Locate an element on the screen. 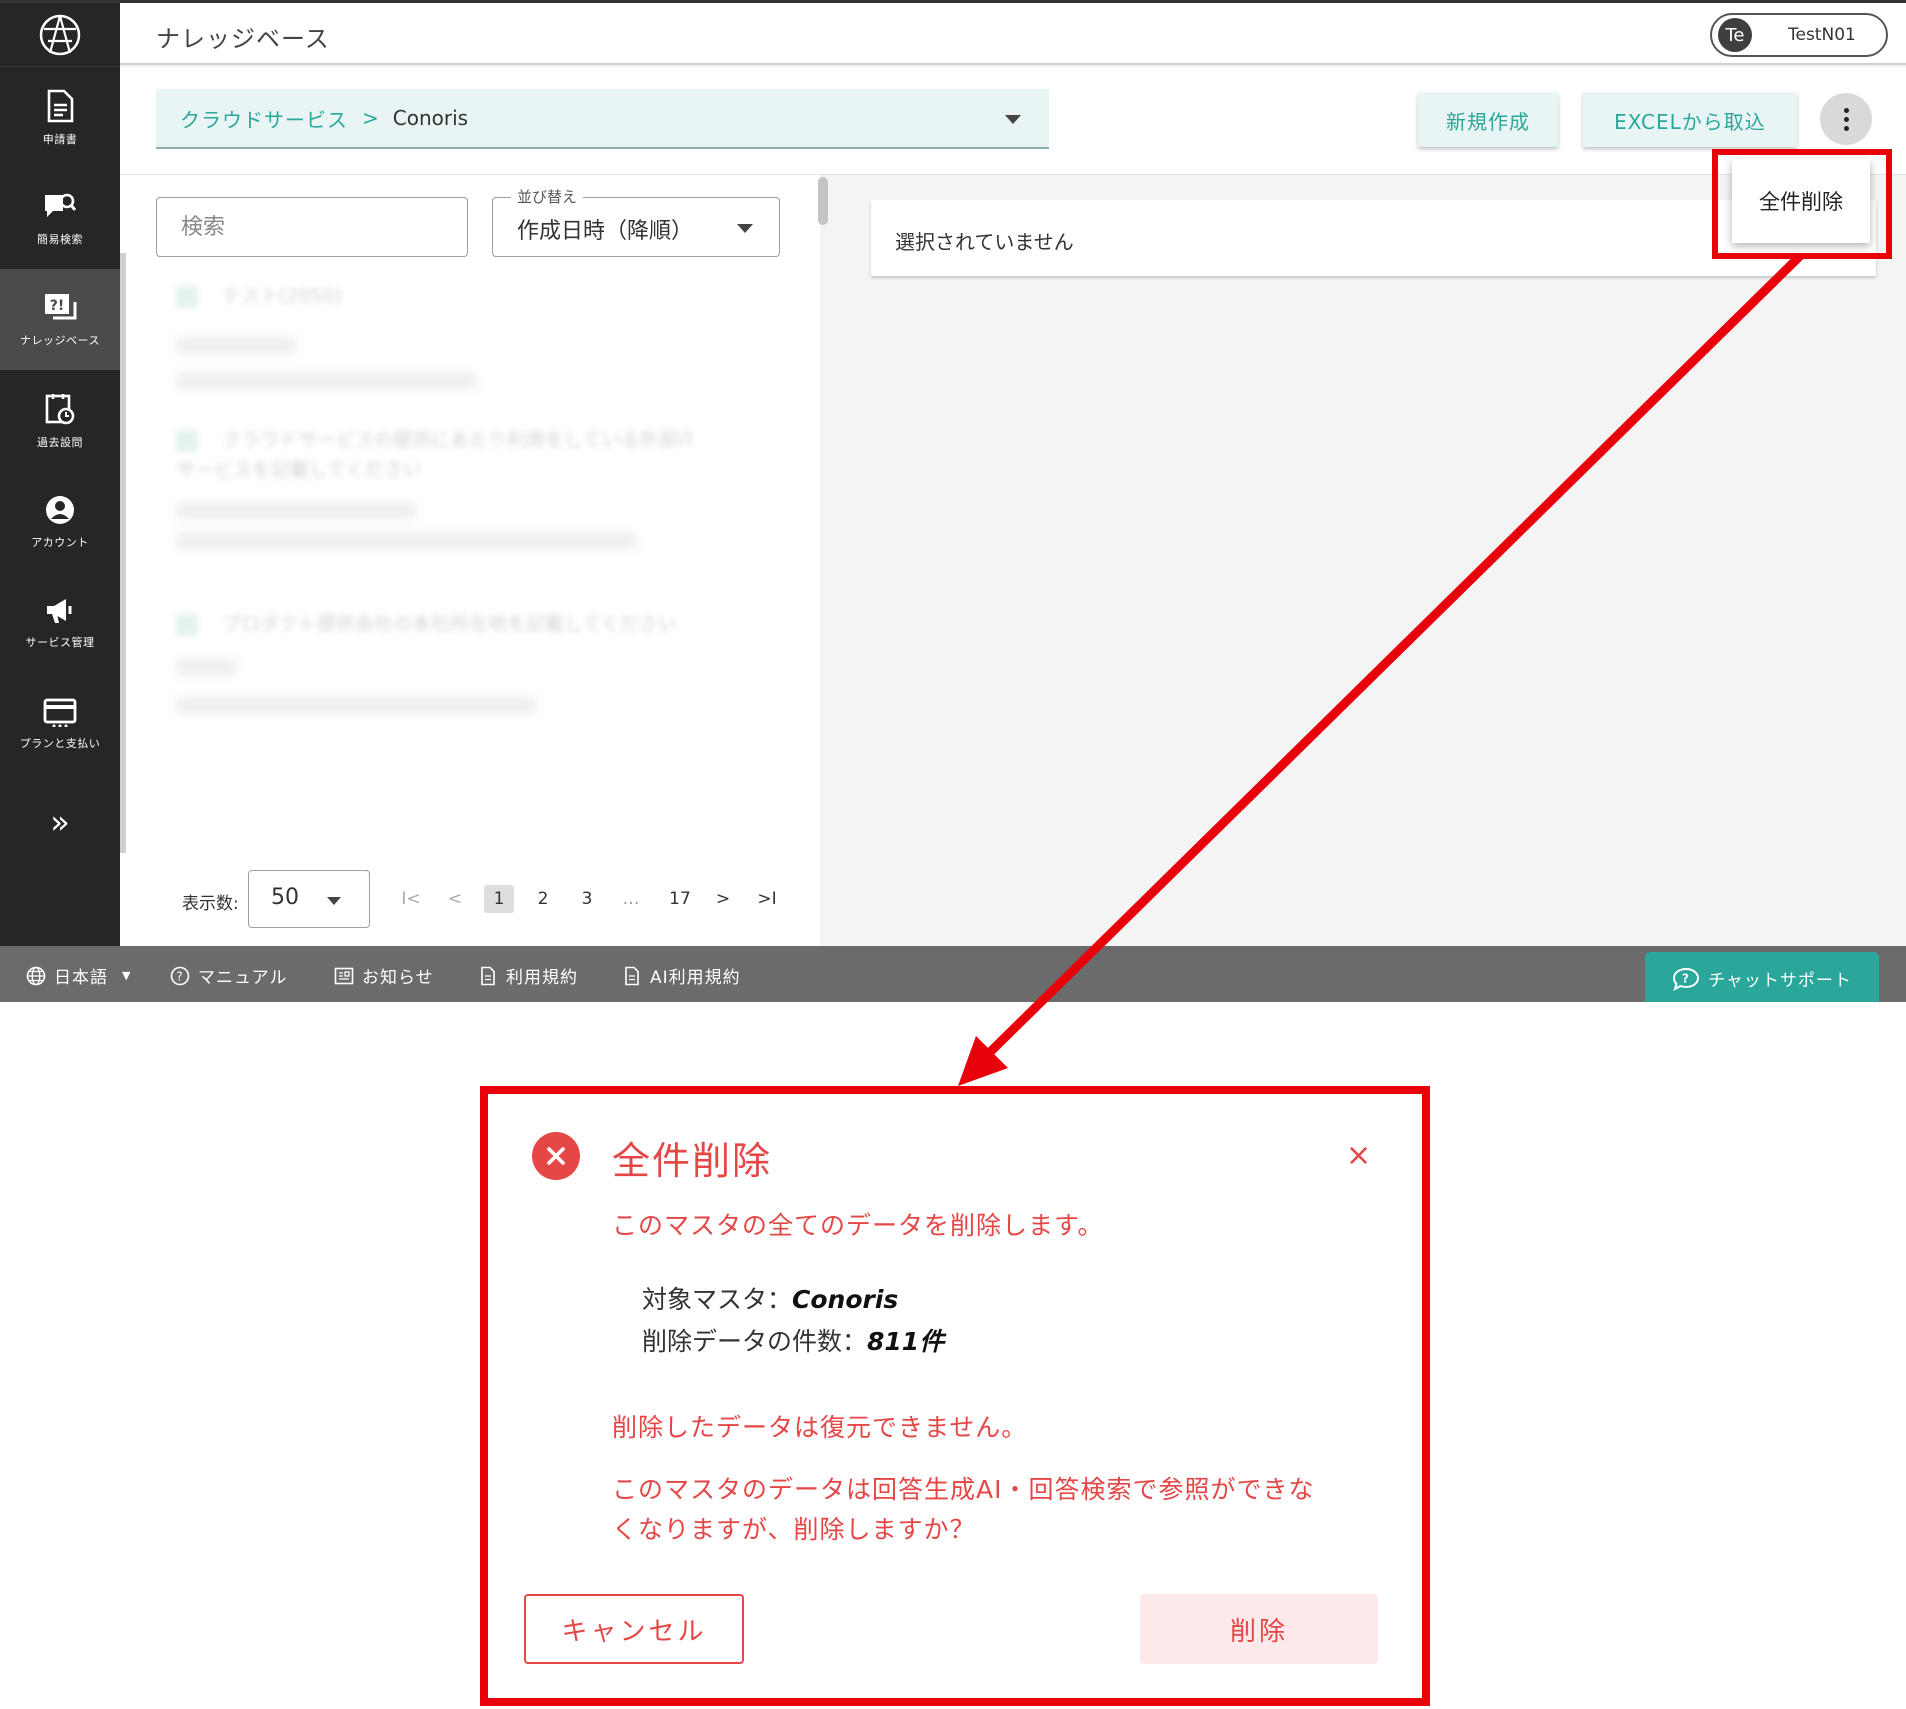 The image size is (1906, 1709). sort-label: 並び替え is located at coordinates (547, 196).